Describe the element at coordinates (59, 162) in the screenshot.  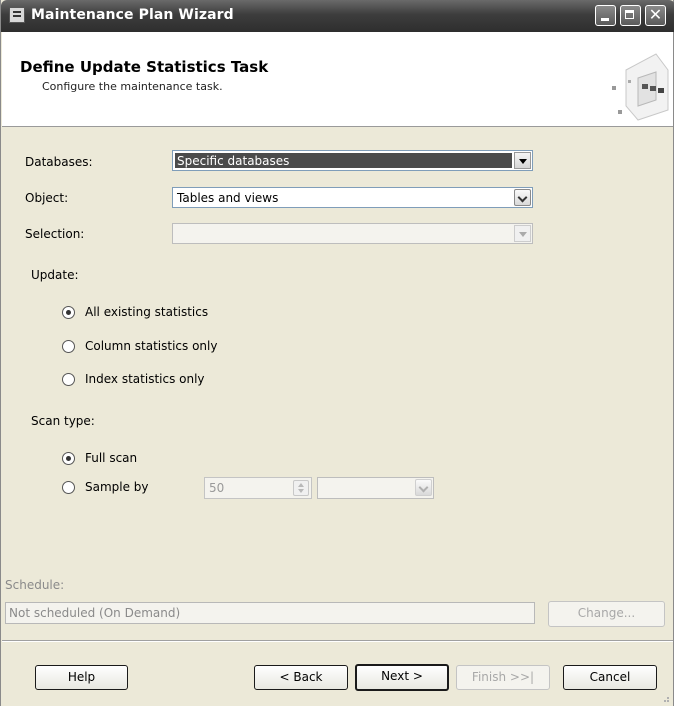
I see `databases-label: Databases:` at that location.